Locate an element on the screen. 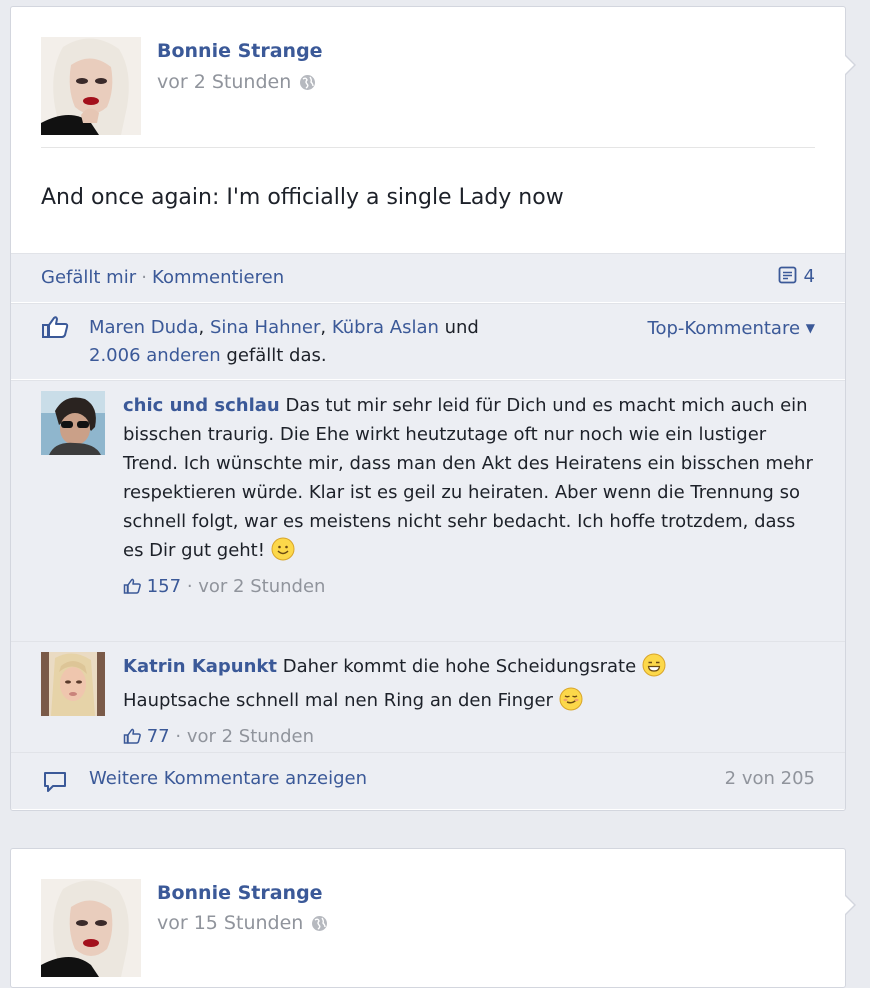 Image resolution: width=870 pixels, height=988 pixels. post-timestamp: vor 2 Stunden is located at coordinates (236, 83).